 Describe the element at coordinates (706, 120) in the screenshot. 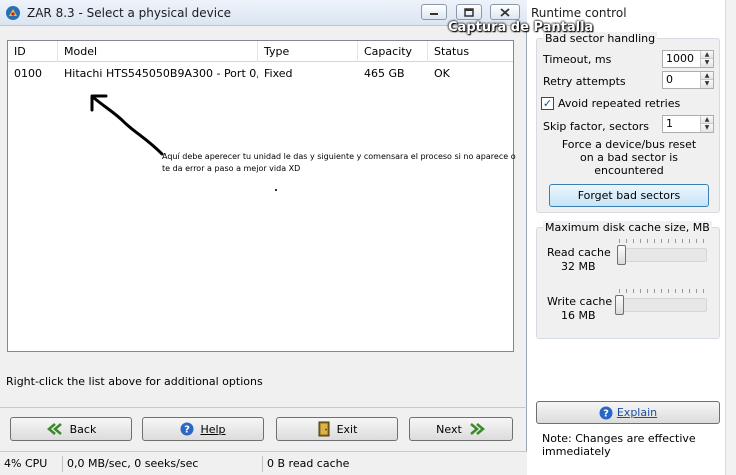

I see `skip-up-arrow-icon: ▲` at that location.